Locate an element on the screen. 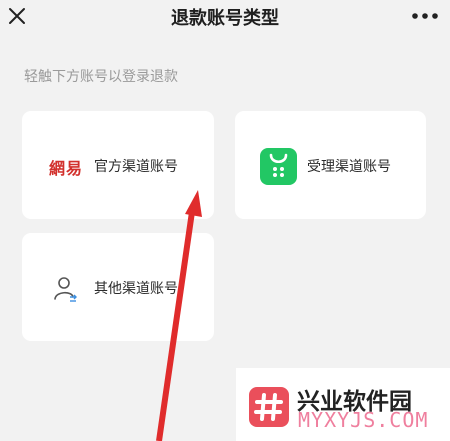 This screenshot has height=441, width=450. other-channel-account-card: 其他渠道账号 is located at coordinates (118, 287).